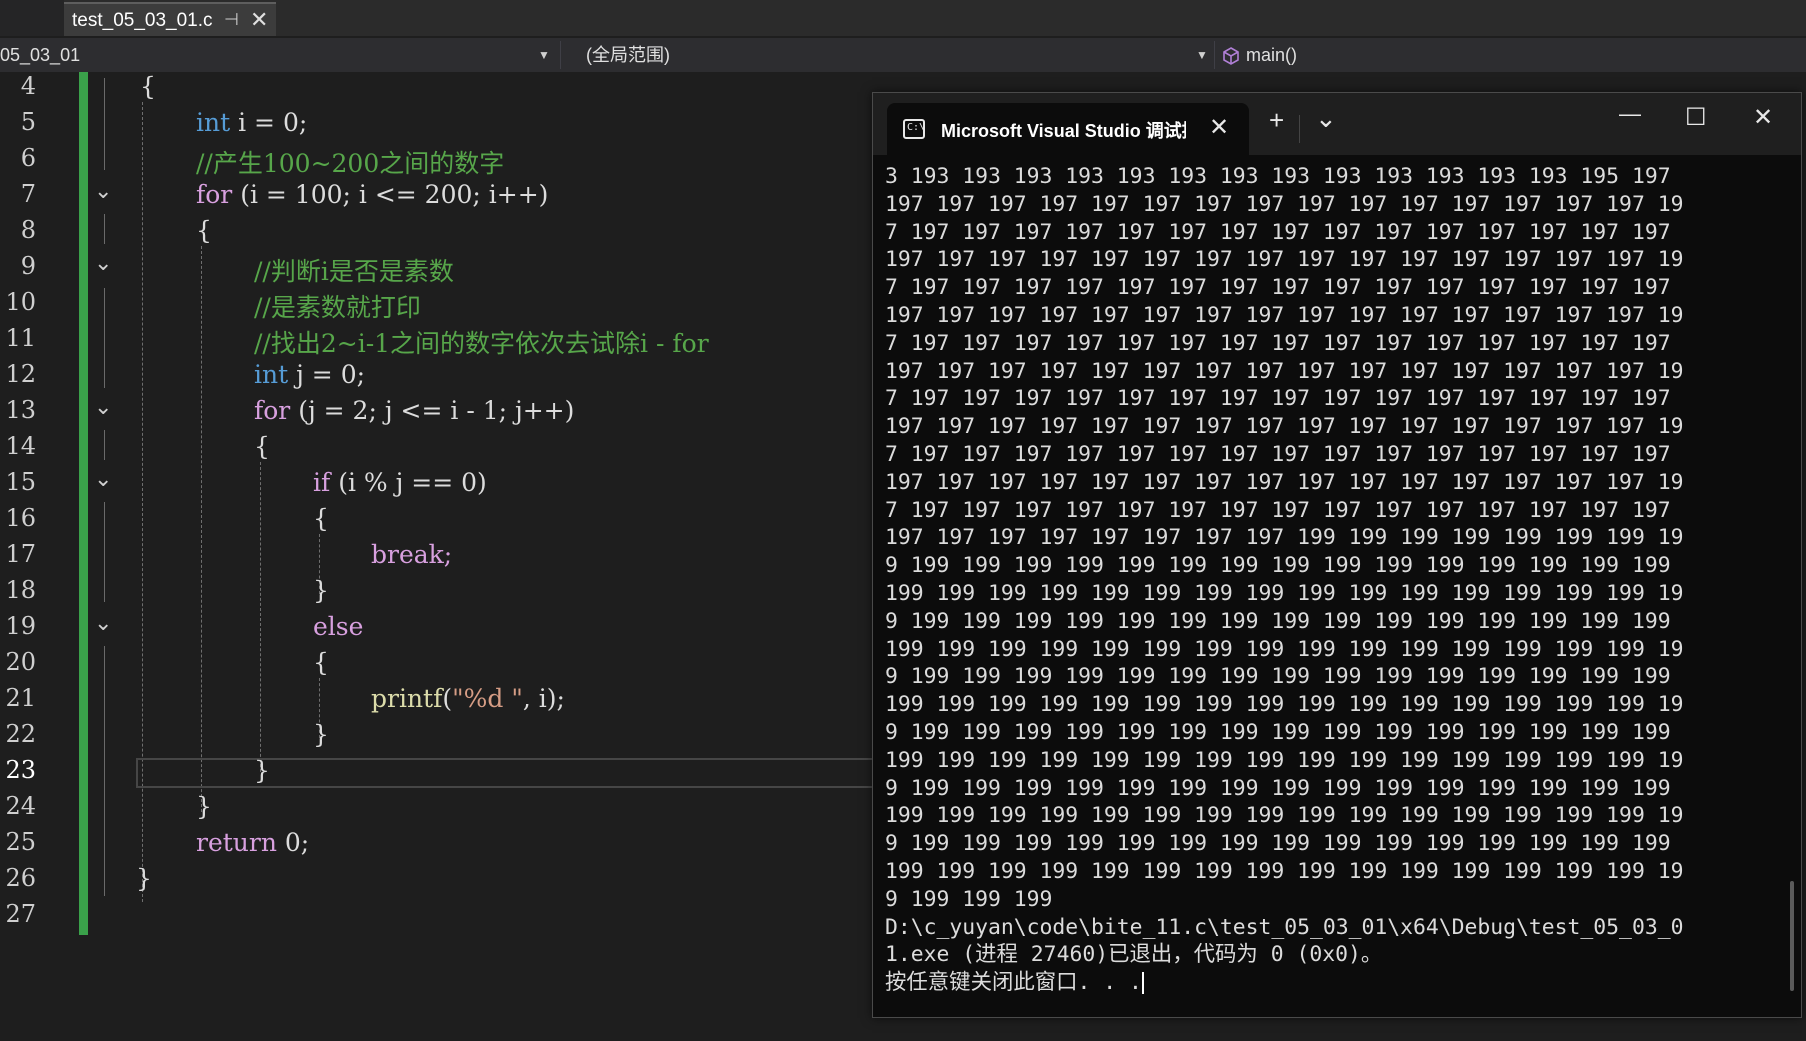  What do you see at coordinates (1792, 936) in the screenshot?
I see `console-scrollbar-thumb` at bounding box center [1792, 936].